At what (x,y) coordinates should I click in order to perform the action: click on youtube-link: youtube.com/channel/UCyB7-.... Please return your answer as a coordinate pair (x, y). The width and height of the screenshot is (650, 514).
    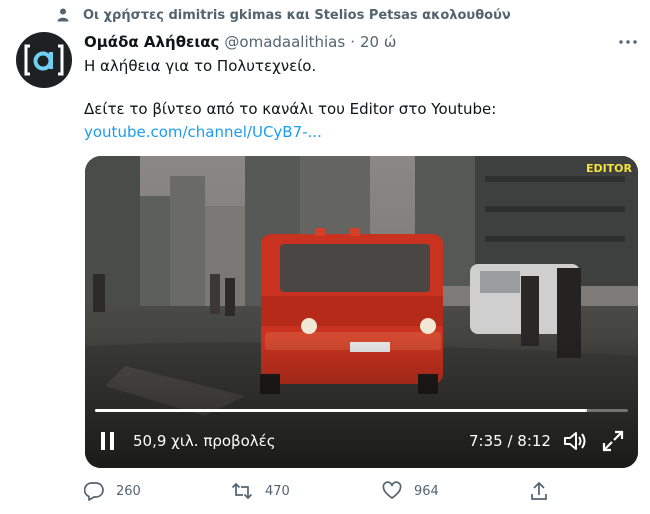
    Looking at the image, I should click on (203, 132).